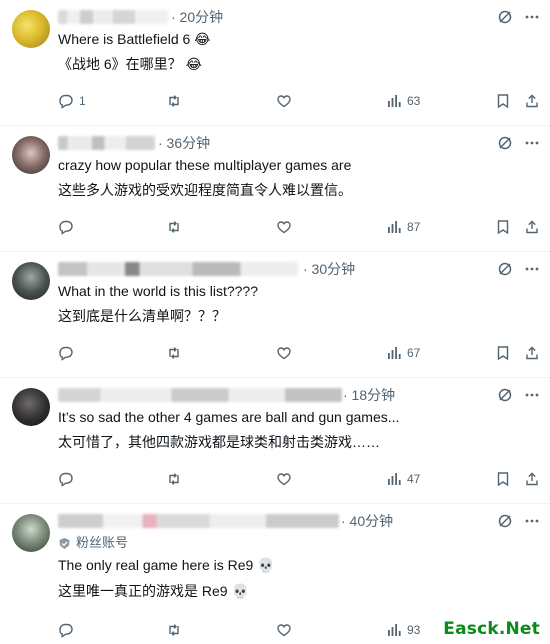  What do you see at coordinates (369, 395) in the screenshot?
I see `post-time: · 18分钟` at bounding box center [369, 395].